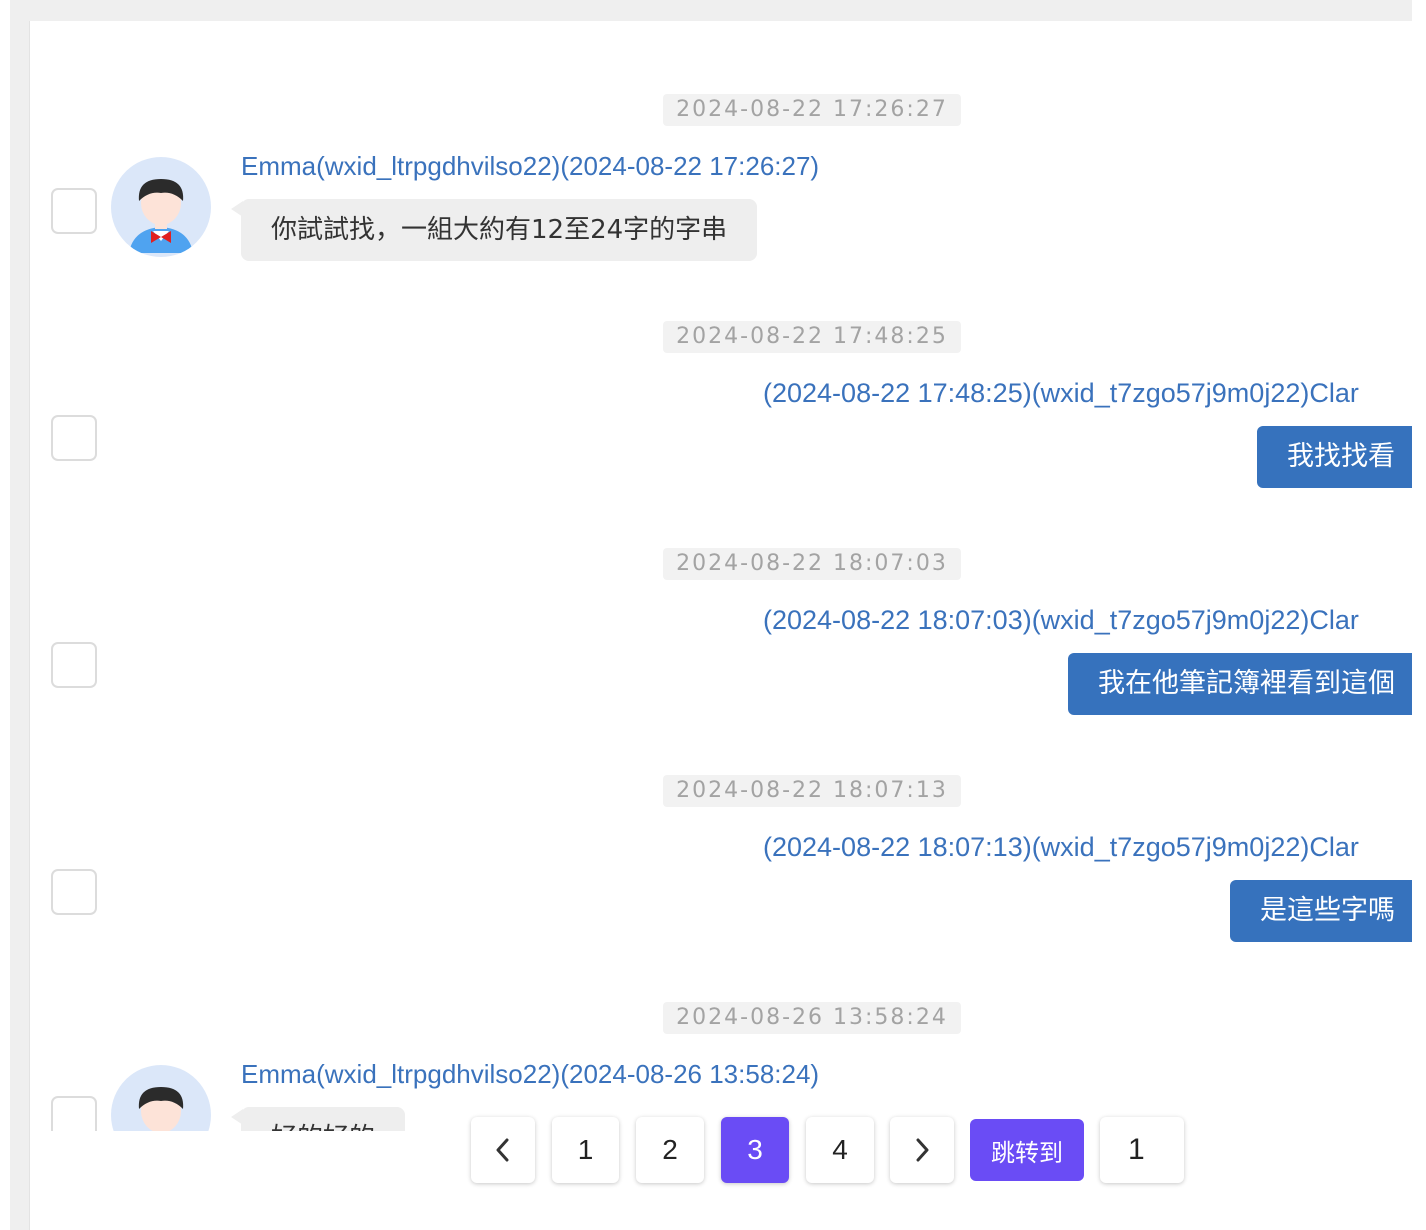  I want to click on timestamp-divider: 2024-08-26 13:58:24, so click(812, 1018).